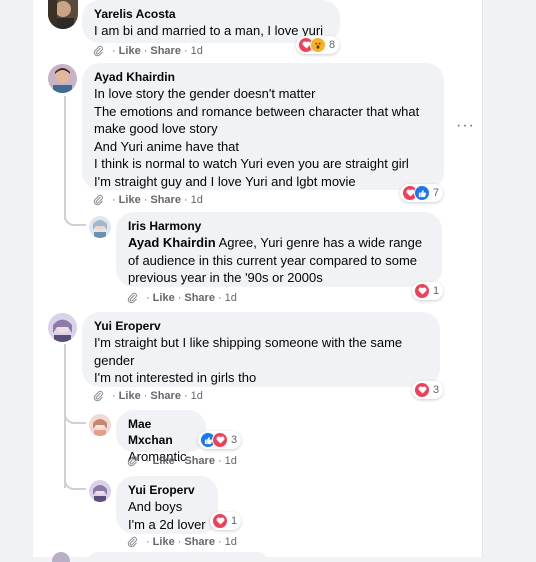 The height and width of the screenshot is (562, 536). I want to click on comment-text-line: And boys, so click(155, 506).